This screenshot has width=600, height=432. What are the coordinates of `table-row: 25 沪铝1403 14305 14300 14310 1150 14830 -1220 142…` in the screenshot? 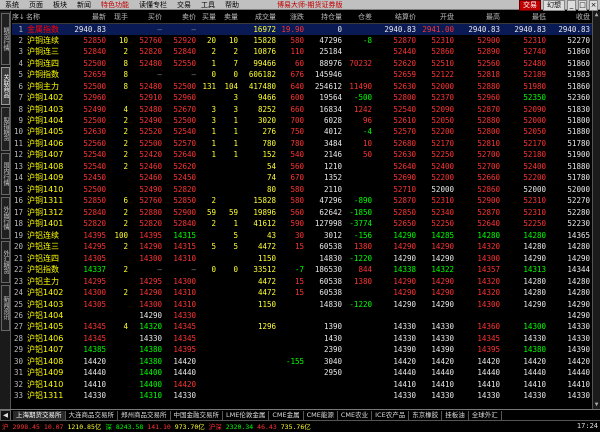 It's located at (302, 303).